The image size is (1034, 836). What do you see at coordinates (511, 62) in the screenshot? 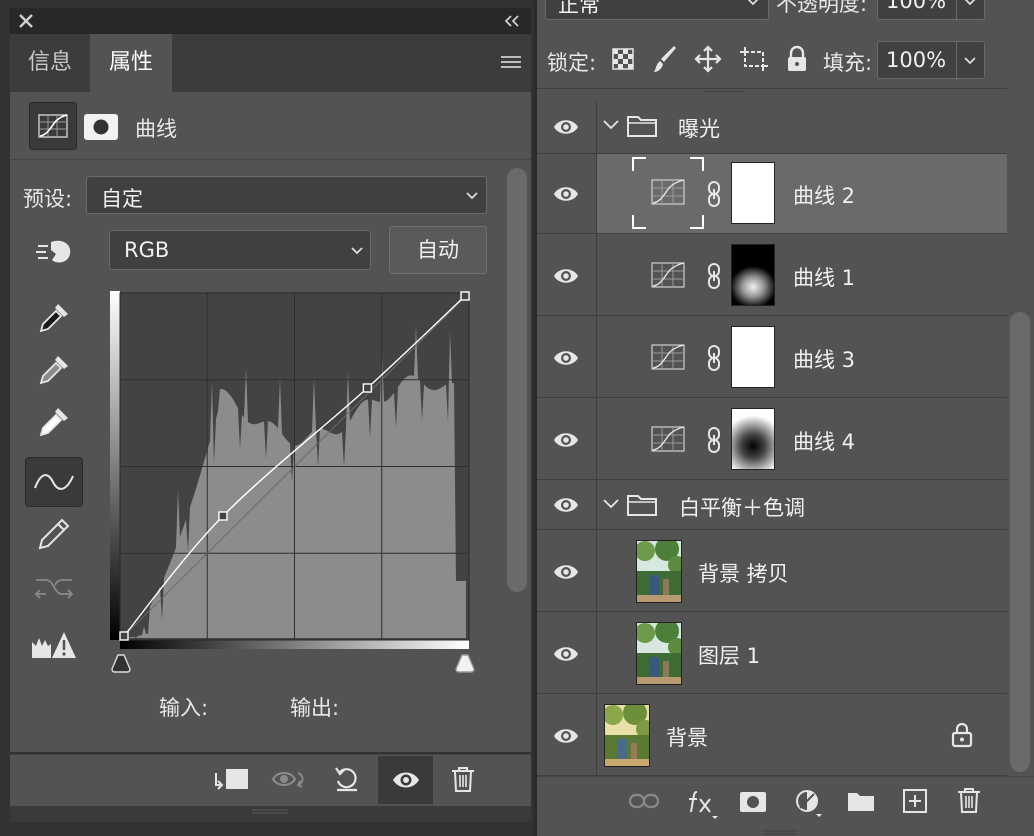
I see `panel-menu-icon` at bounding box center [511, 62].